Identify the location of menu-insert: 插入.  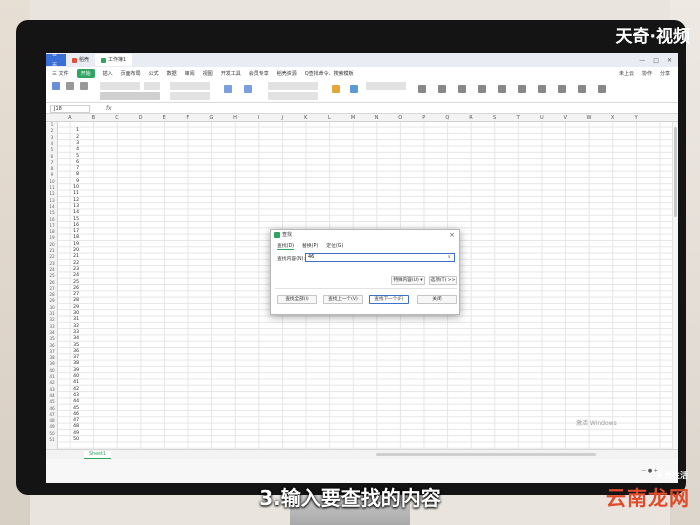
(108, 73).